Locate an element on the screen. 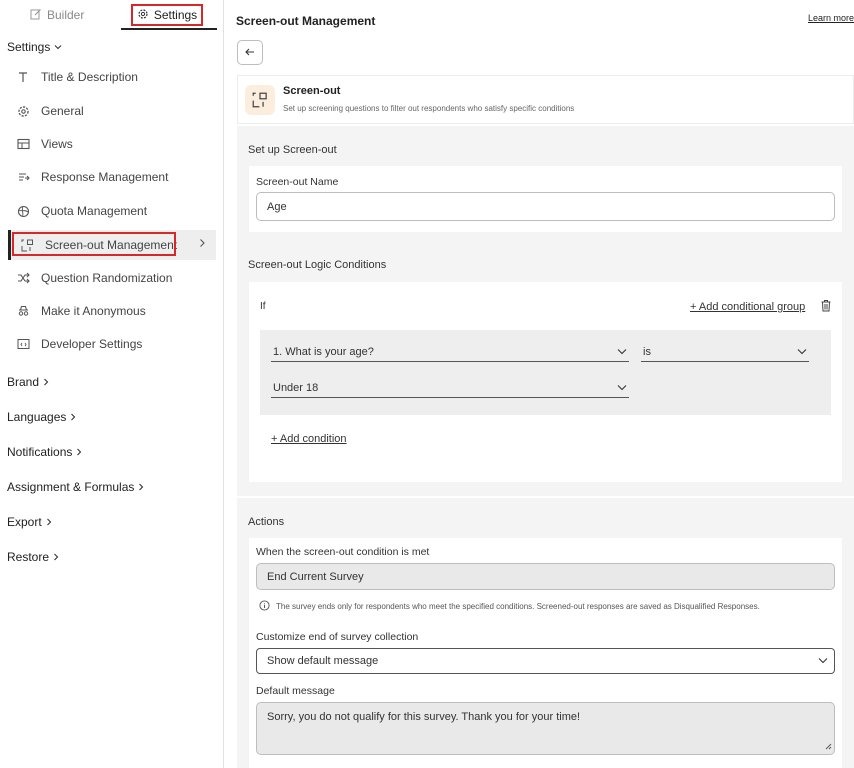  settings-section-label: Settings is located at coordinates (29, 47).